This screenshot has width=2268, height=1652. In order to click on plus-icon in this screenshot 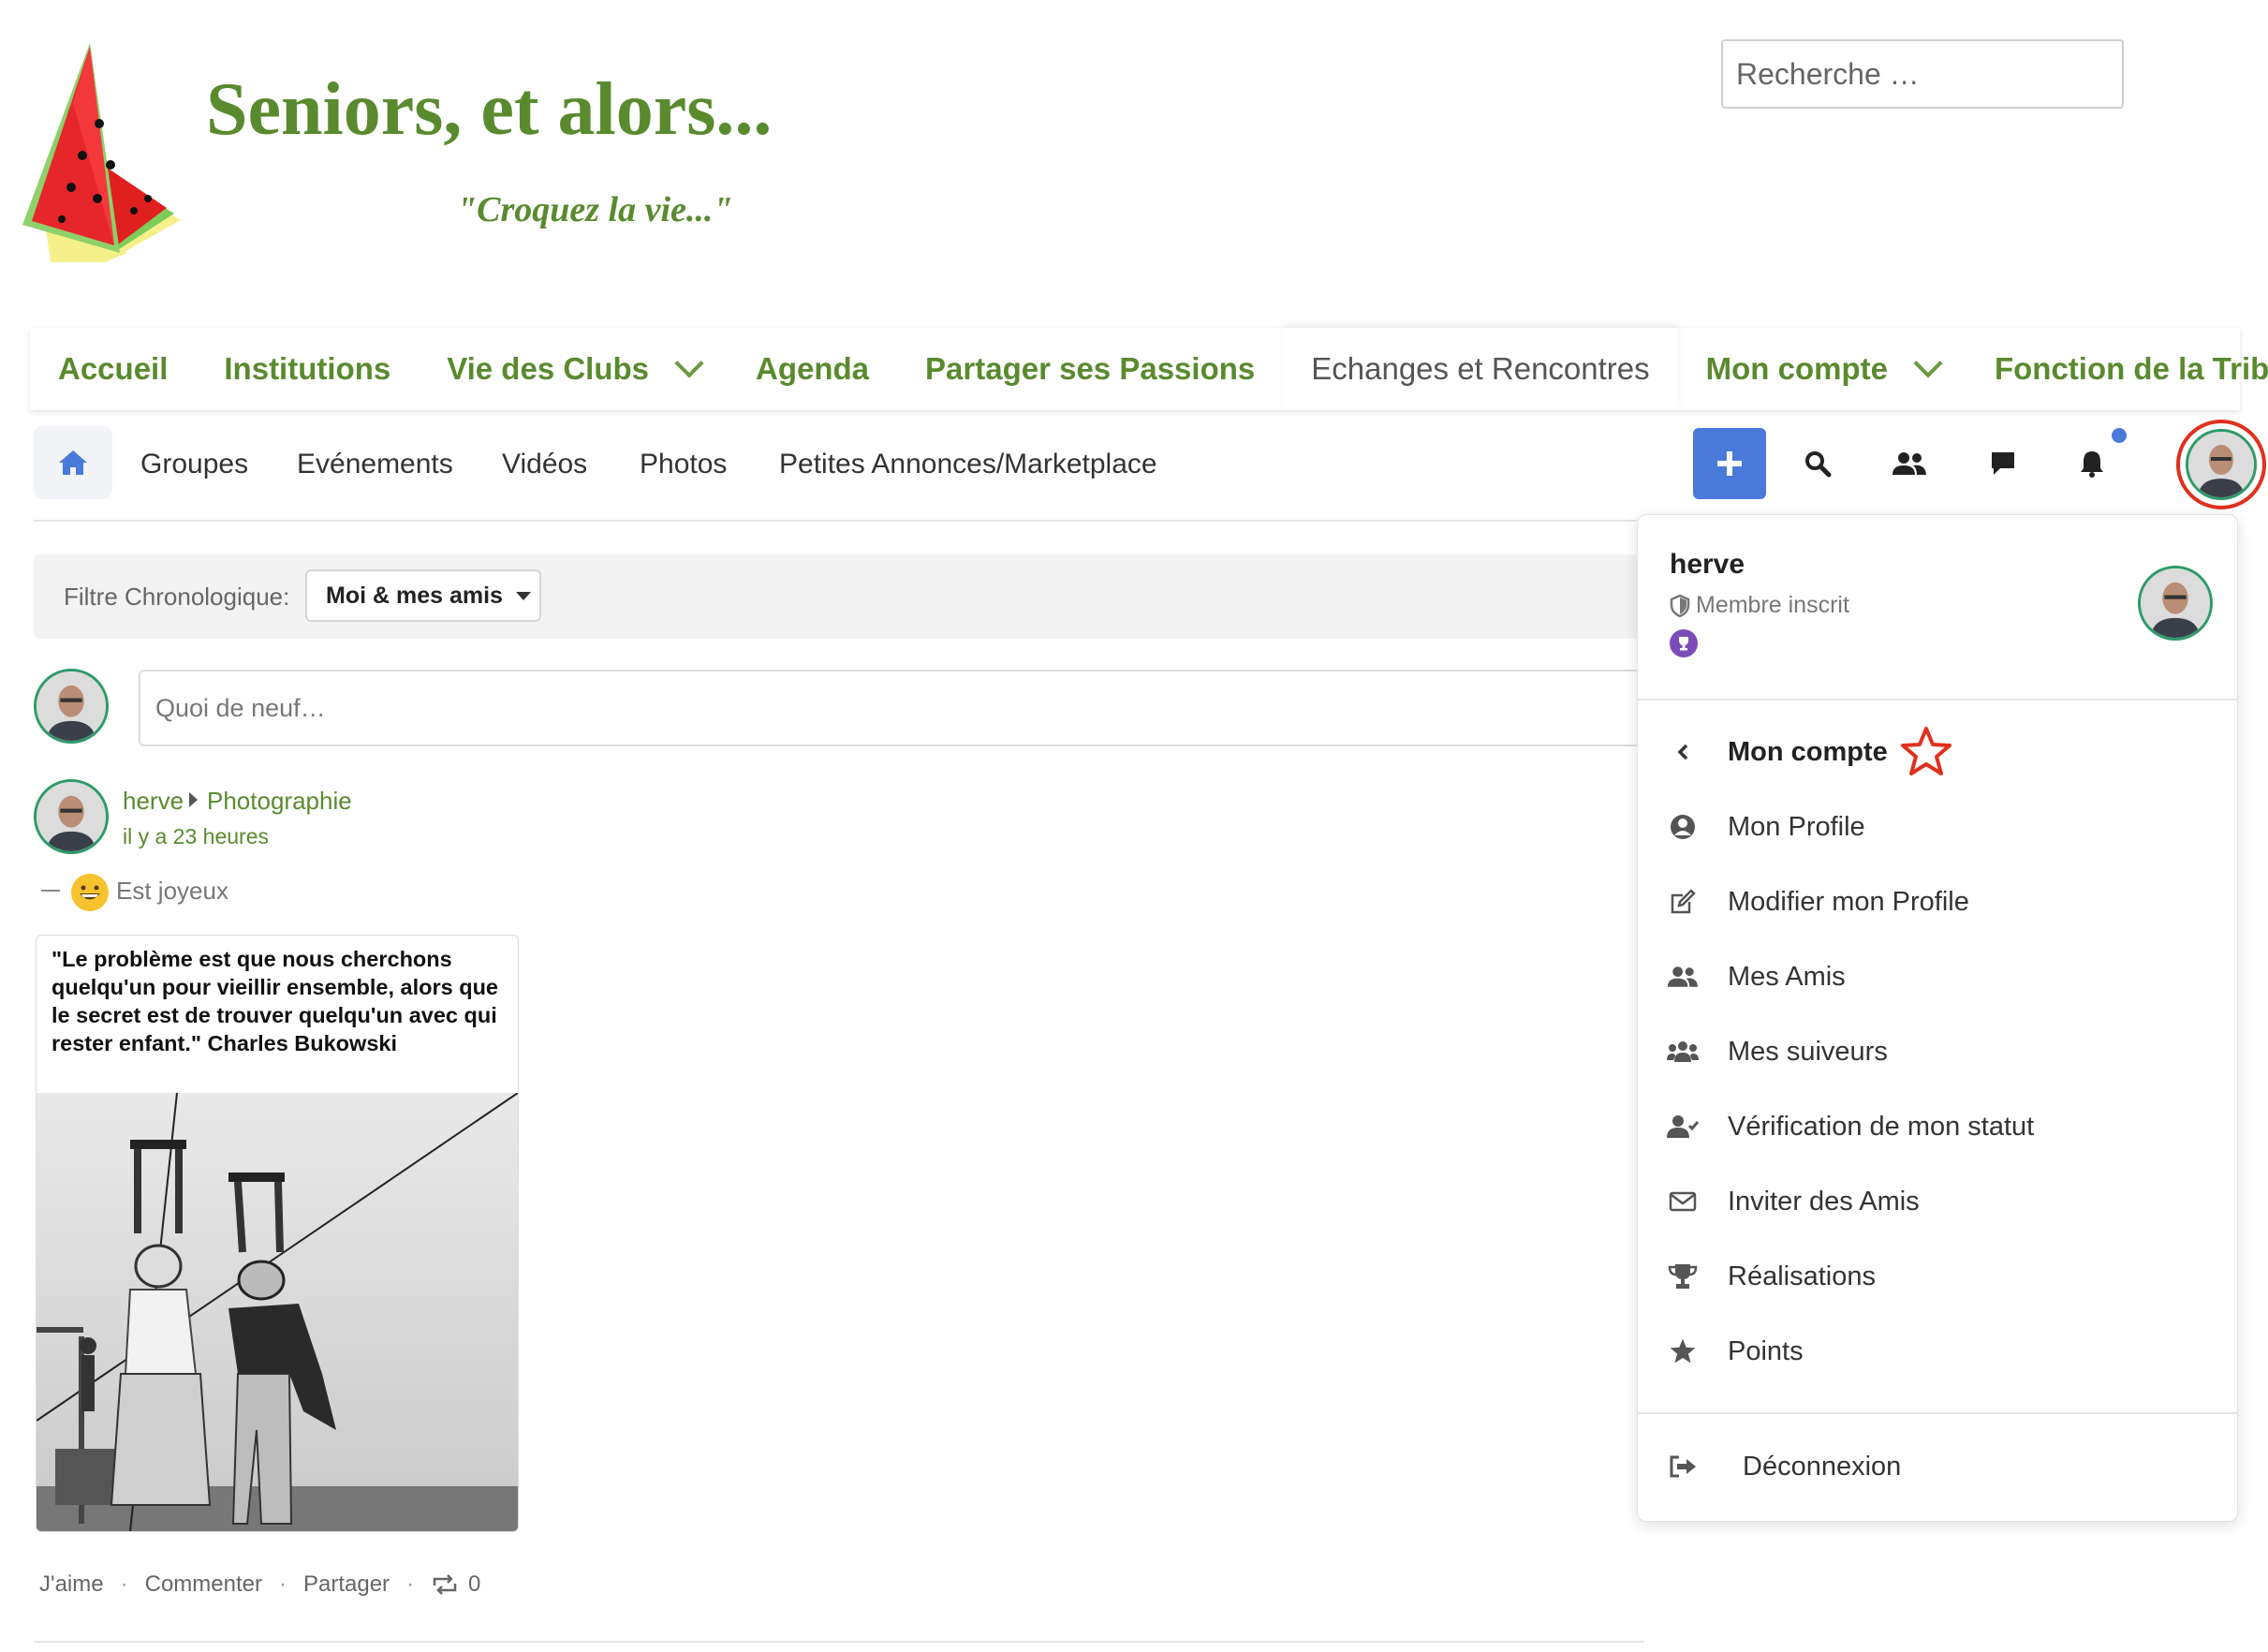, I will do `click(1729, 464)`.